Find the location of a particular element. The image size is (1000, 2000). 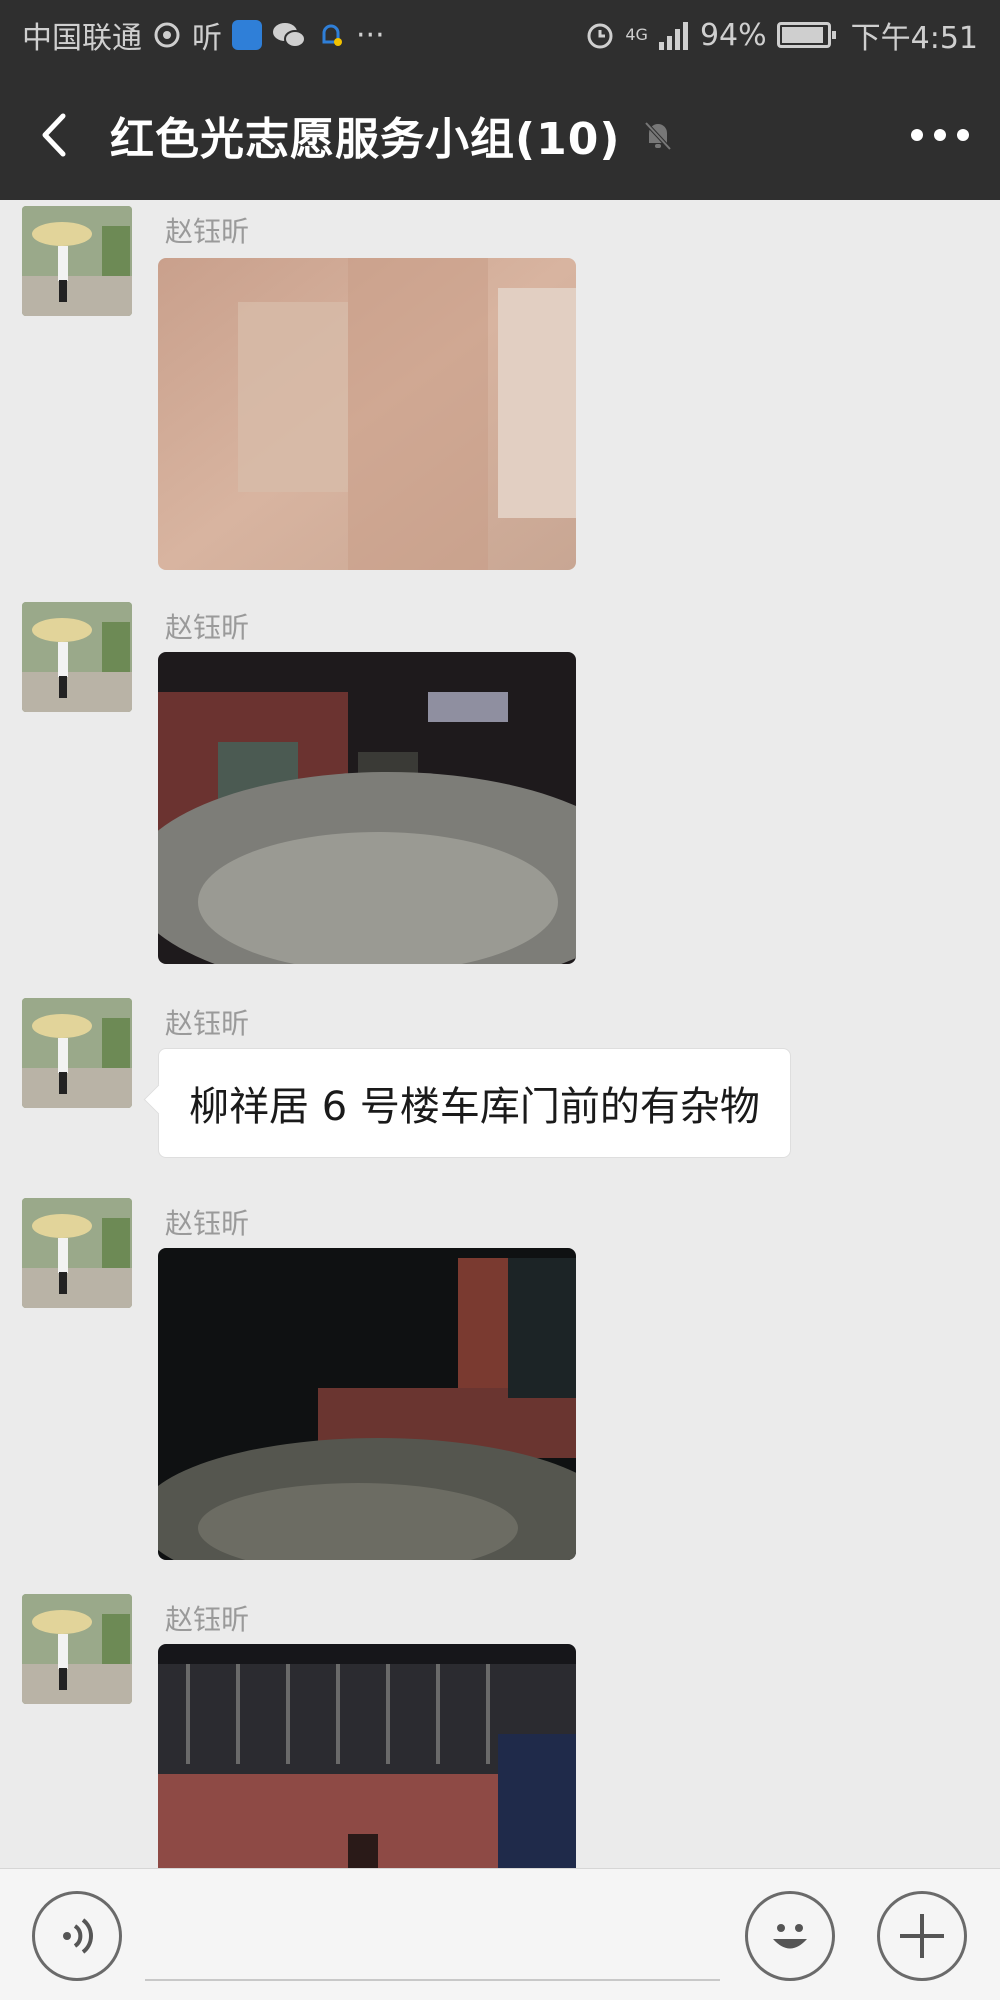

message-item: 赵钰昕 柳祥居 6 号楼车库门前的有杂物 is located at coordinates (500, 1092).